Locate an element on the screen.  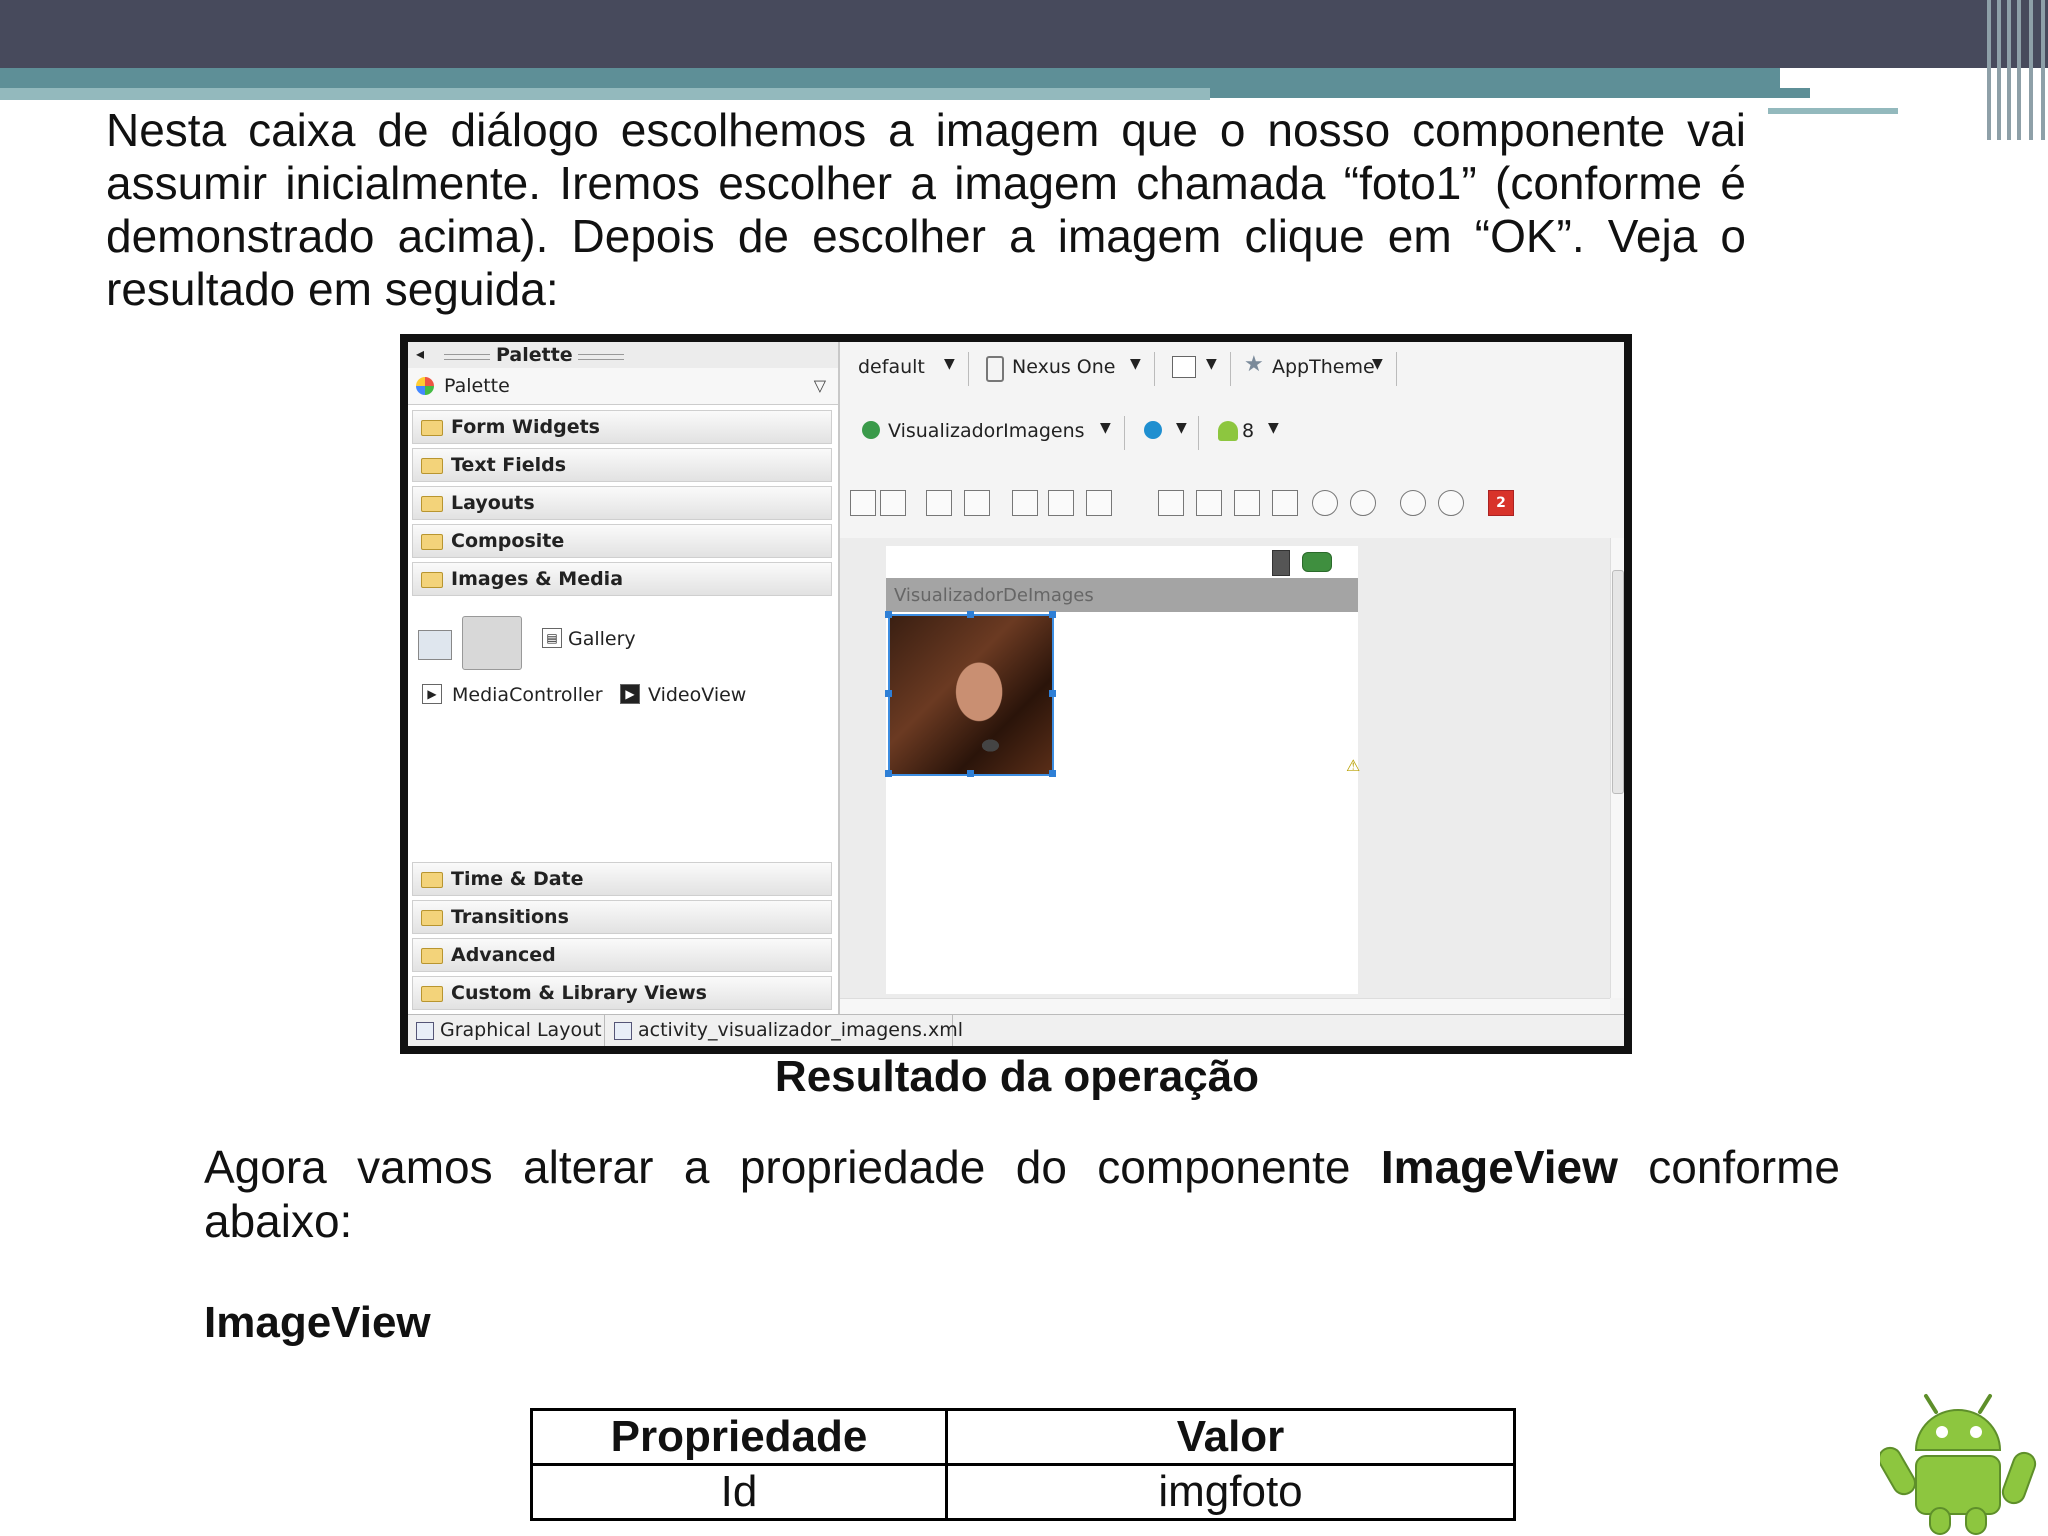
show-bounds-icon is located at coordinates (1025, 503).